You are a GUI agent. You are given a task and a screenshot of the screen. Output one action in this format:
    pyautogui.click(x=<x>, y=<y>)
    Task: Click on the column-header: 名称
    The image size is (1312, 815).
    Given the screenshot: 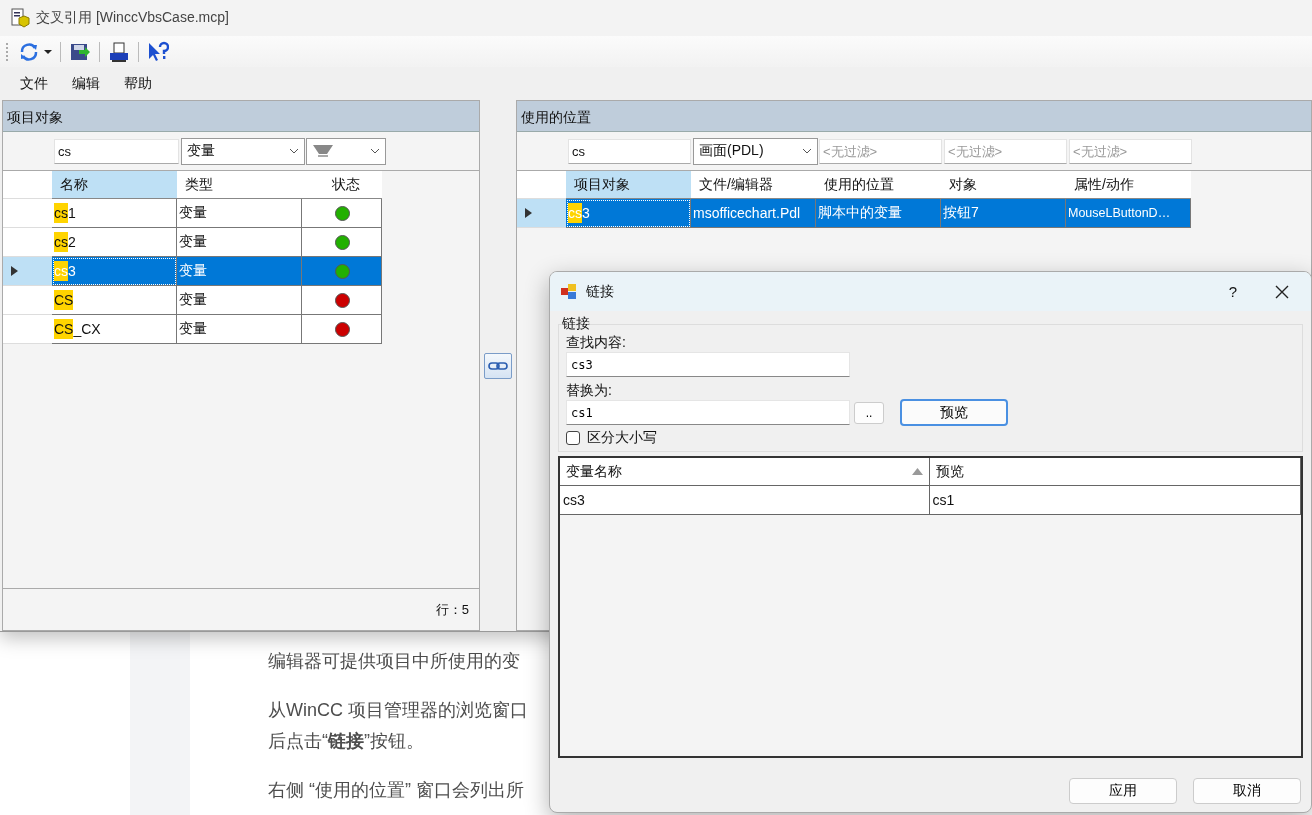 What is the action you would take?
    pyautogui.click(x=114, y=185)
    